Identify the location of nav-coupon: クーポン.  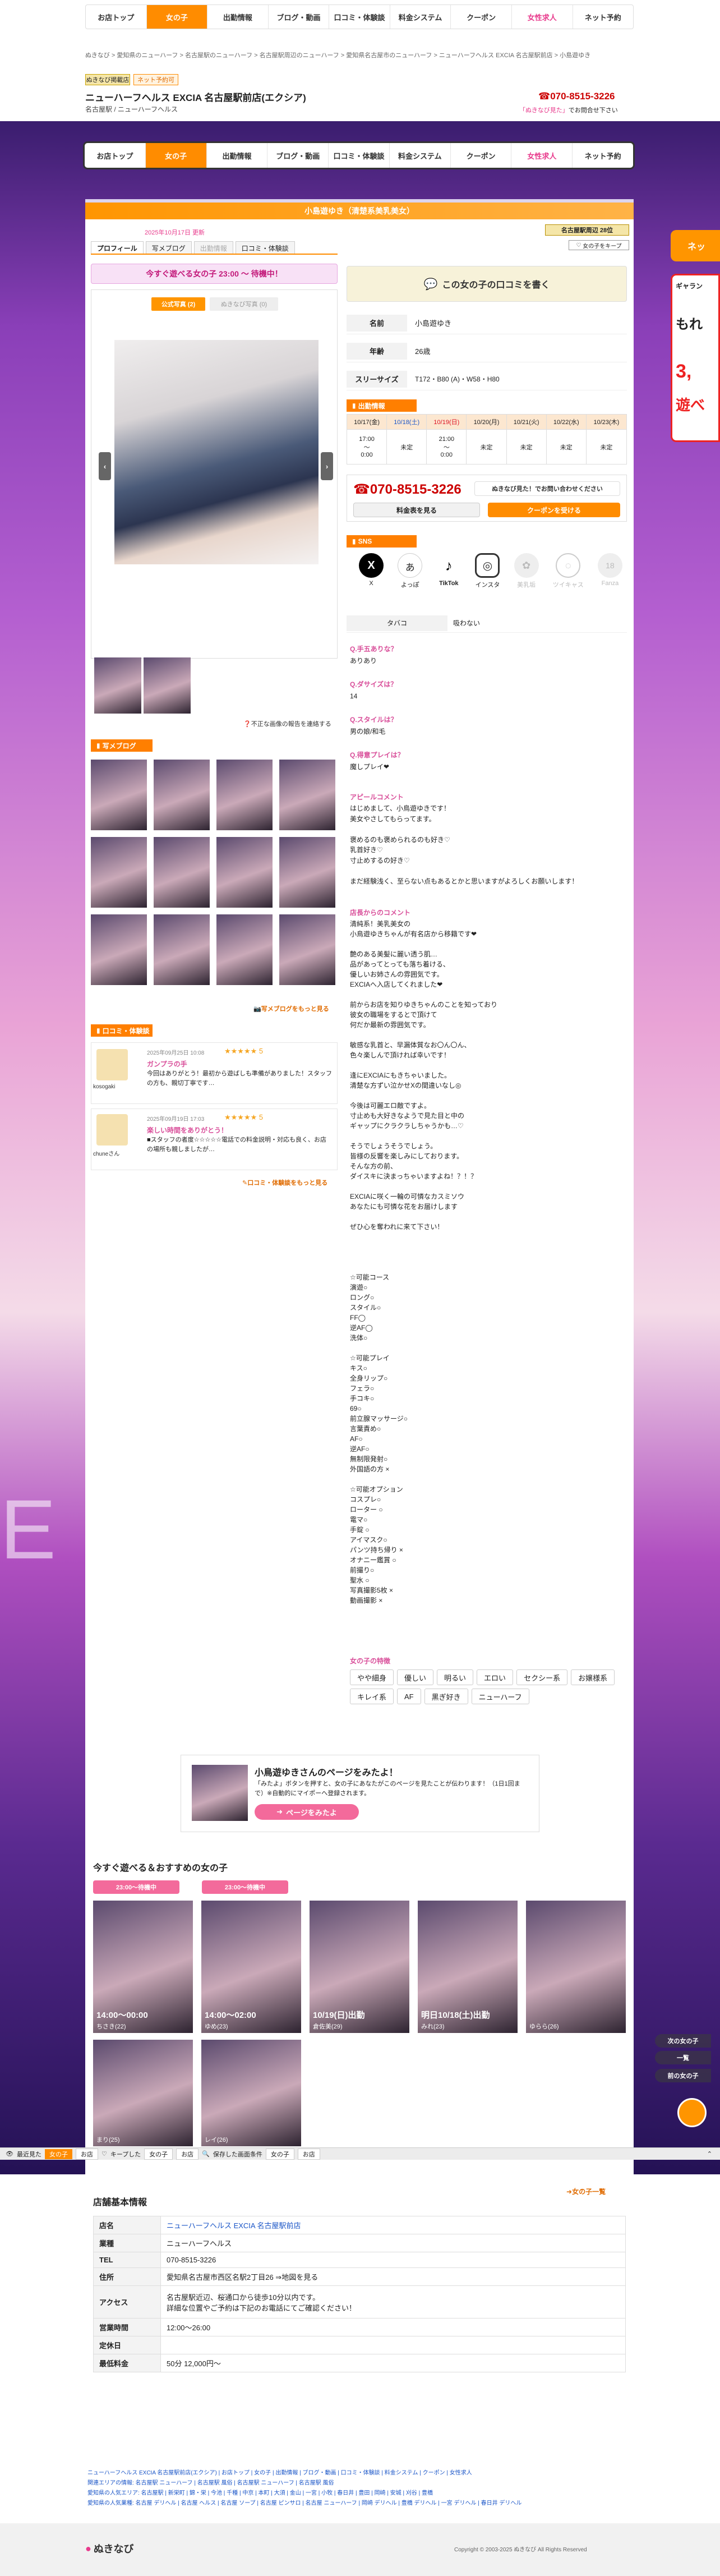
(481, 17).